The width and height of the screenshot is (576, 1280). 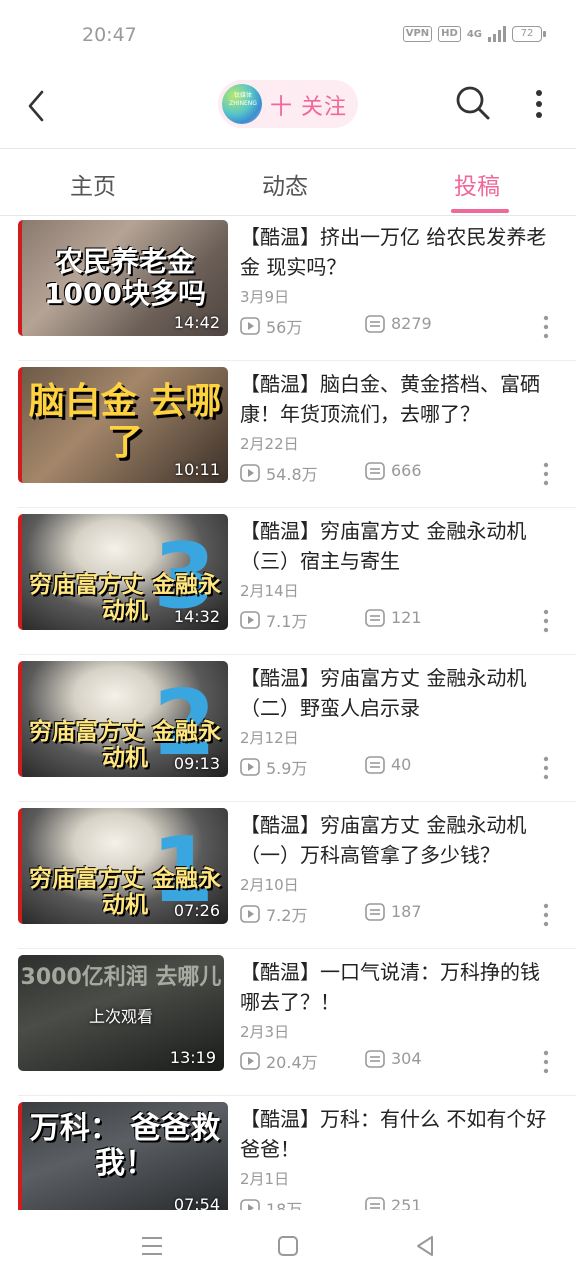 I want to click on video-thumbnail: 2 穷庙富方丈 金融永动机 09:13, so click(x=123, y=719).